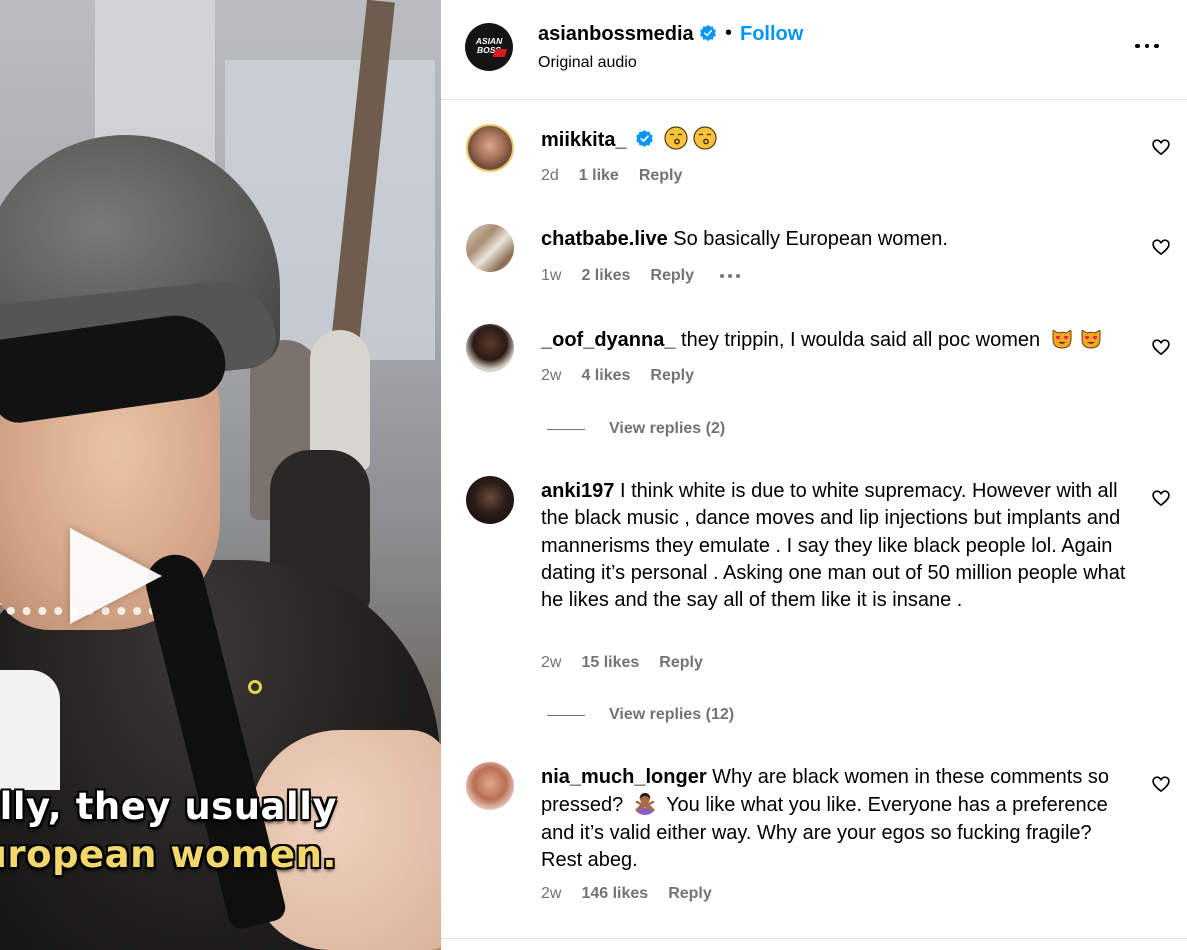  What do you see at coordinates (30, 730) in the screenshot?
I see `shirt` at bounding box center [30, 730].